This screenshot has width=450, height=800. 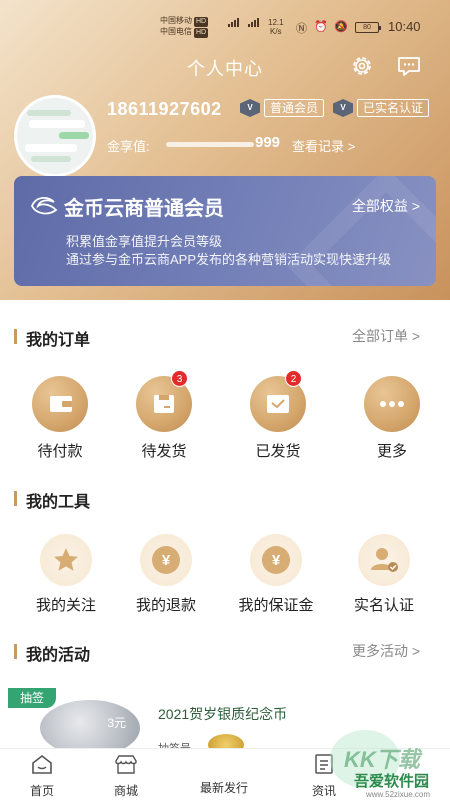 What do you see at coordinates (225, 69) in the screenshot?
I see `page-title: 个人中心` at bounding box center [225, 69].